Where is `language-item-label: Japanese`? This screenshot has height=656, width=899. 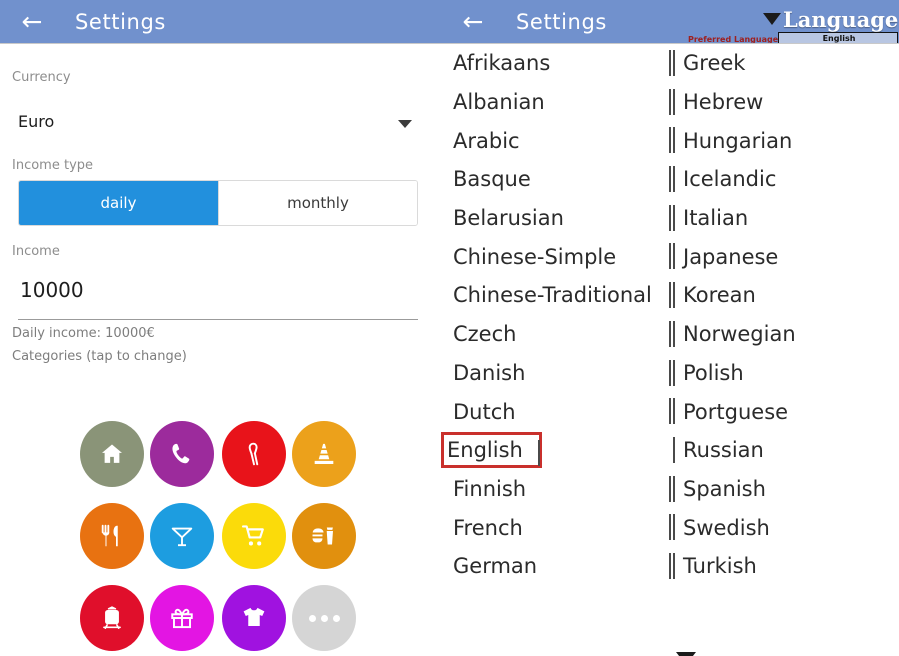 language-item-label: Japanese is located at coordinates (731, 256).